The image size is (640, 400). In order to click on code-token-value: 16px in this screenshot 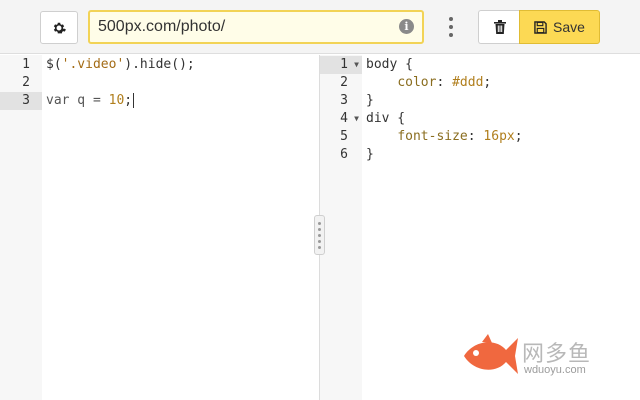, I will do `click(499, 136)`.